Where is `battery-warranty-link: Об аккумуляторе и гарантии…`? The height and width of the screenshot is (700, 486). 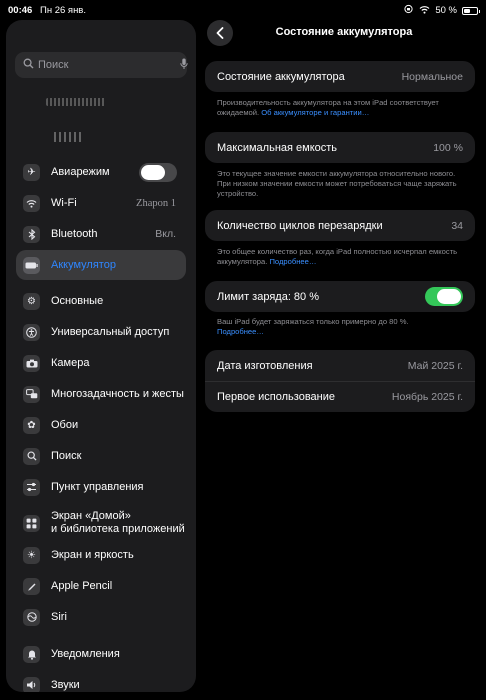 battery-warranty-link: Об аккумуляторе и гарантии… is located at coordinates (315, 112).